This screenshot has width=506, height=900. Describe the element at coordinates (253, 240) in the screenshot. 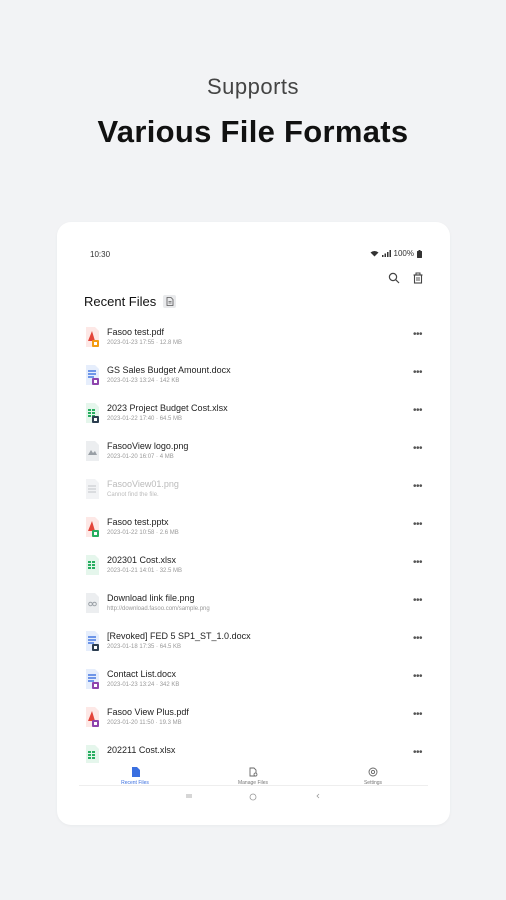

I see `status-bar: 10:30 100%` at that location.